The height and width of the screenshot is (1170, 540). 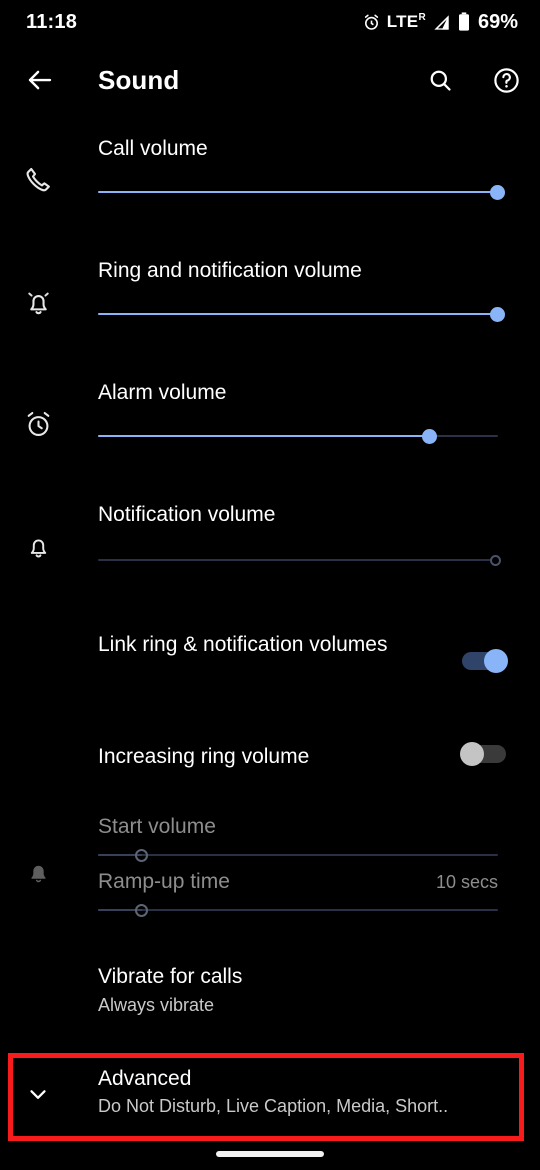 I want to click on app-bar: Sound, so click(x=270, y=80).